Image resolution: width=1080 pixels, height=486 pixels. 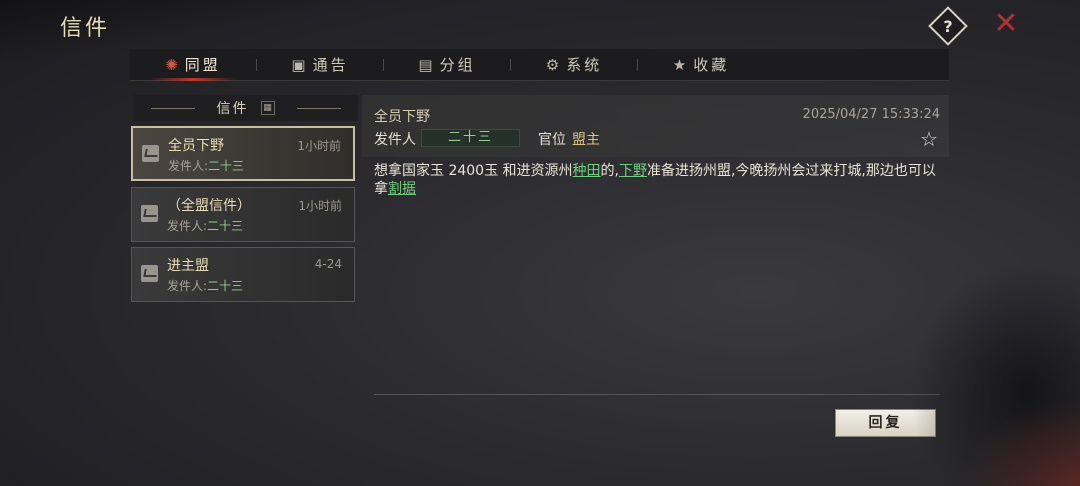 What do you see at coordinates (679, 64) in the screenshot?
I see `star-icon: ★` at bounding box center [679, 64].